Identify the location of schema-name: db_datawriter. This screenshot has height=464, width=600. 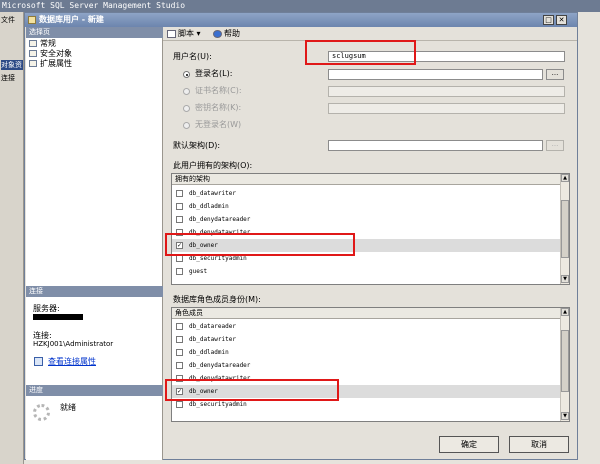
(212, 193).